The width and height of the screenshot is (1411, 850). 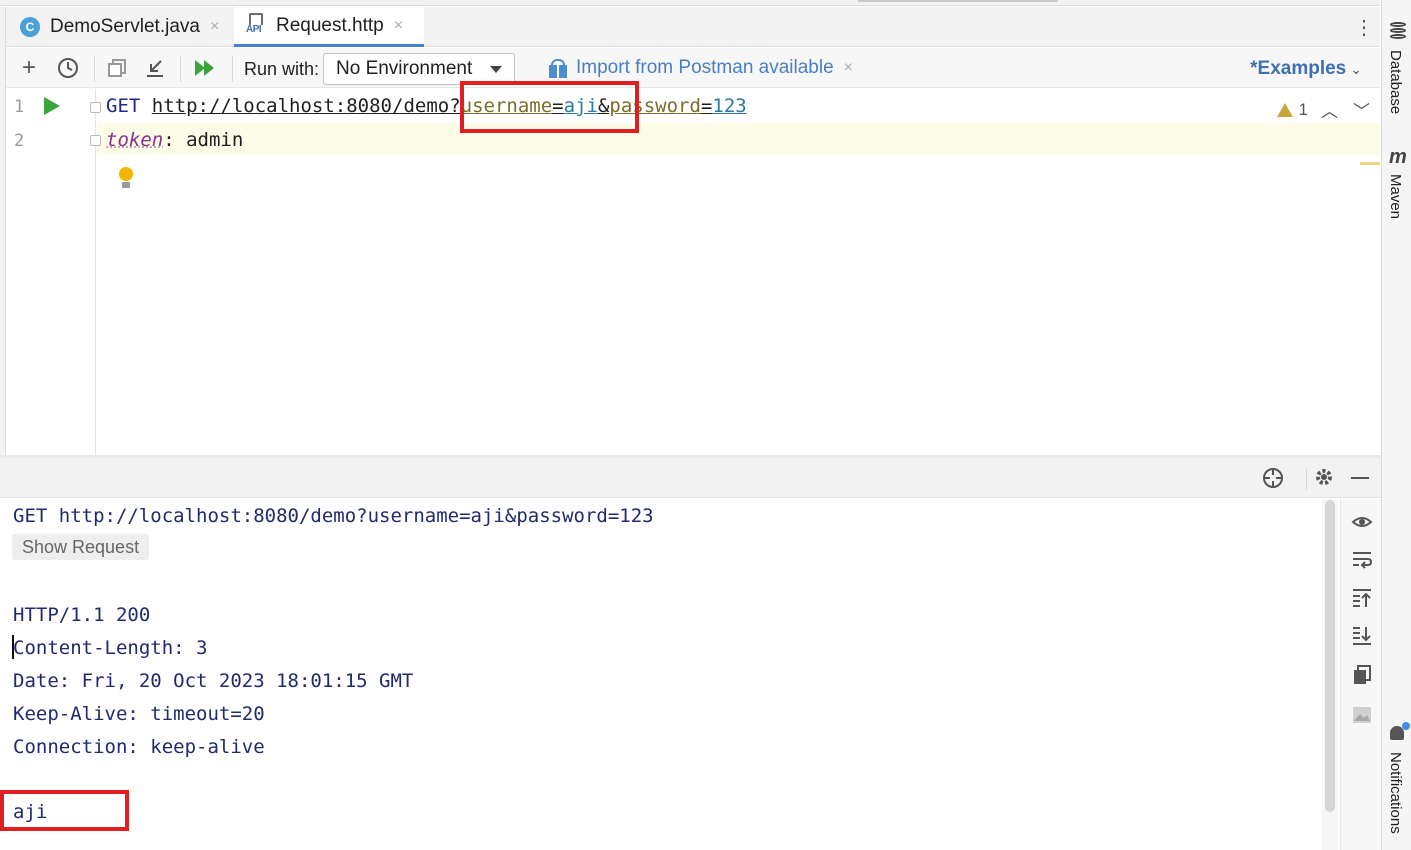 I want to click on eye-icon, so click(x=1362, y=522).